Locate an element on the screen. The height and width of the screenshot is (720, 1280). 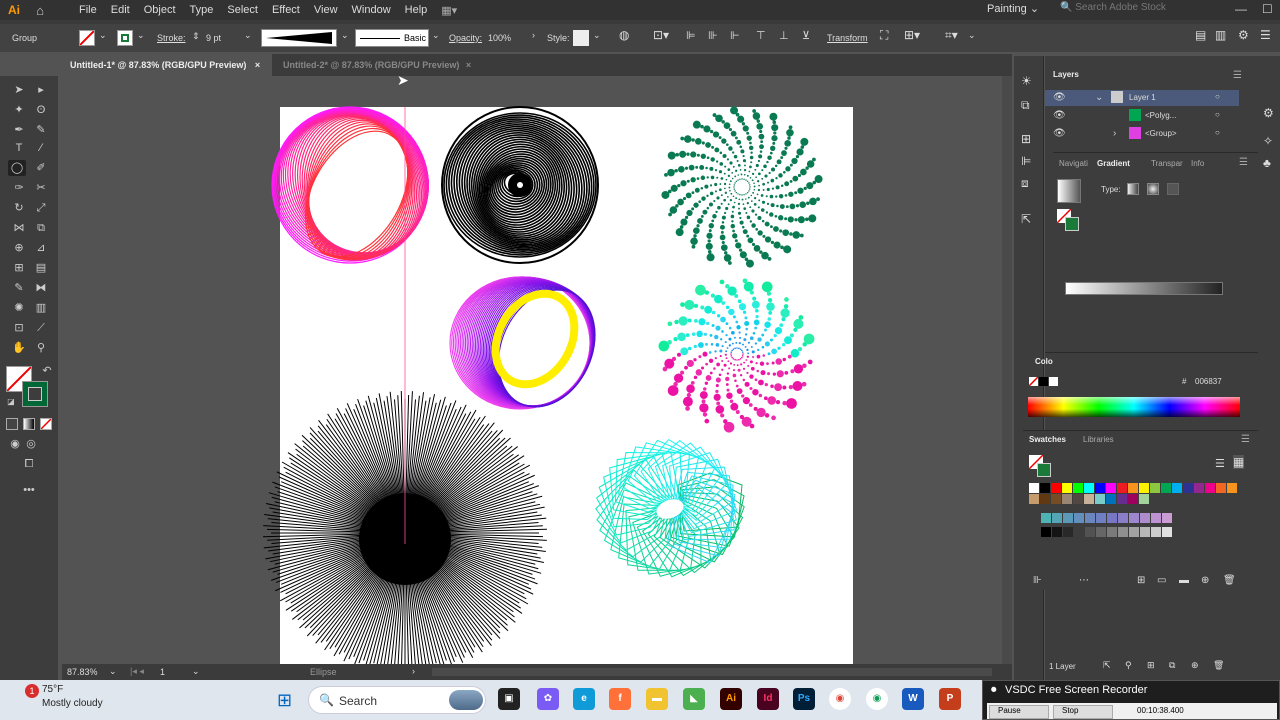
preferences-icon: ⚙ is located at coordinates (1243, 35).